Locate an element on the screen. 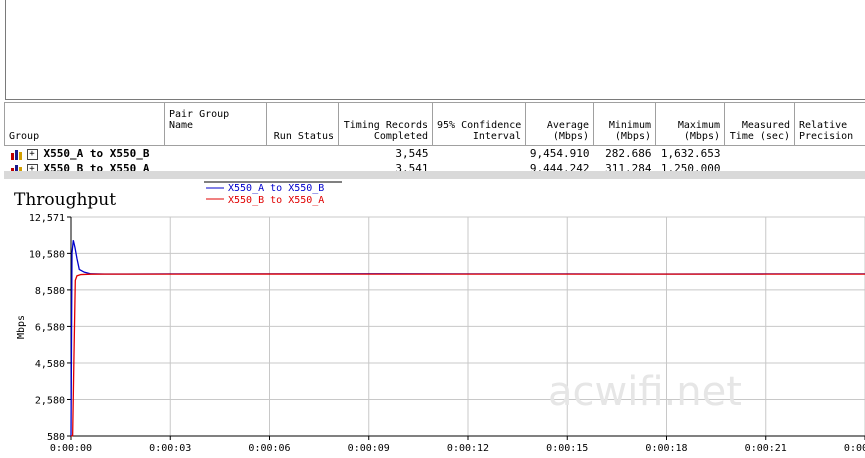  chart-title: Throughput is located at coordinates (65, 200).